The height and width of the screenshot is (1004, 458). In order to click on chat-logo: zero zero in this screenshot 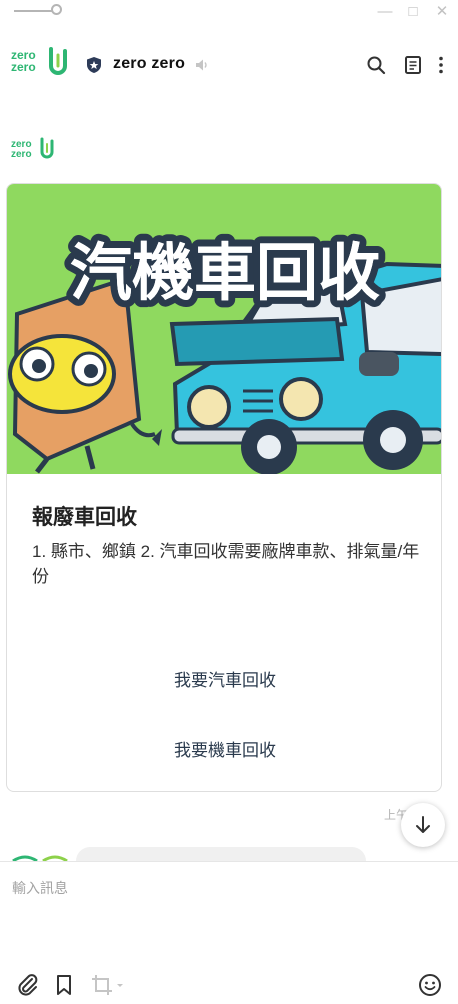, I will do `click(23, 61)`.